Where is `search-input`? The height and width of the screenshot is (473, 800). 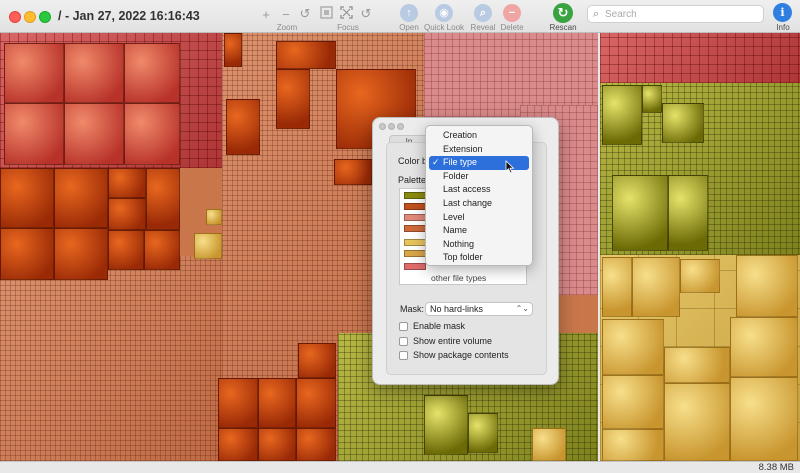
search-input is located at coordinates (680, 14).